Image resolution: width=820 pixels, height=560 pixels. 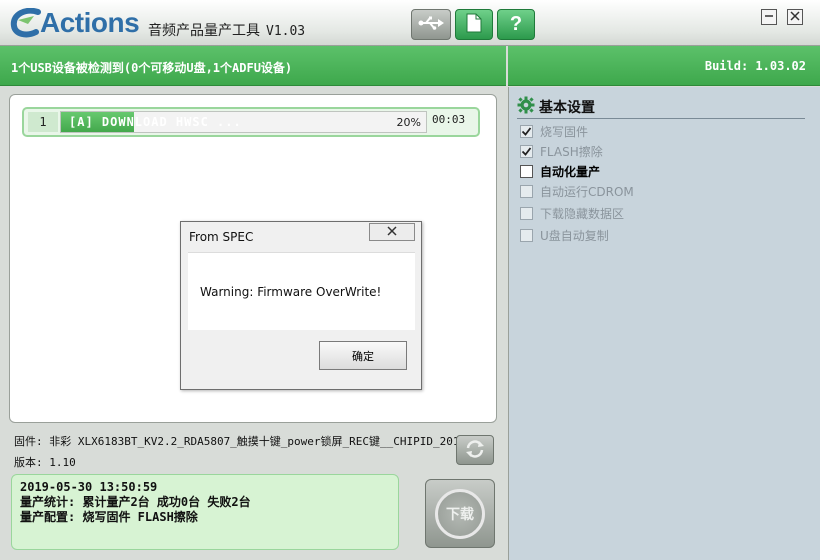 I want to click on option-auto-production: 自动化量产, so click(x=560, y=171).